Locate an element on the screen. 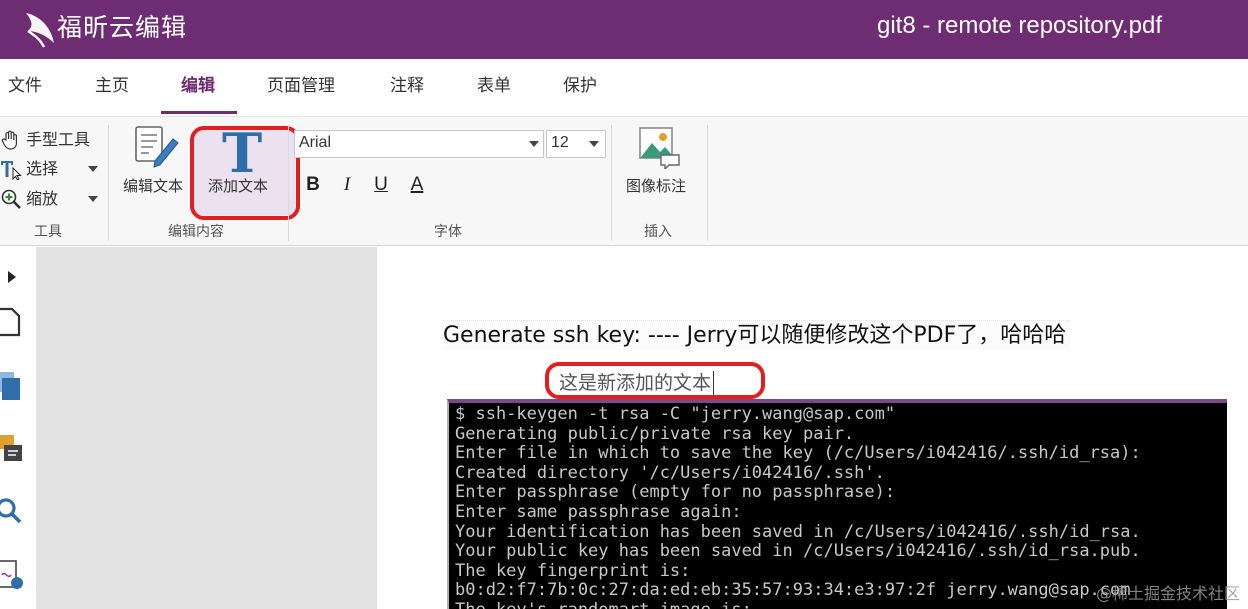 Image resolution: width=1248 pixels, height=609 pixels. watermark-text: @稀土掘金技术社区 is located at coordinates (1167, 593).